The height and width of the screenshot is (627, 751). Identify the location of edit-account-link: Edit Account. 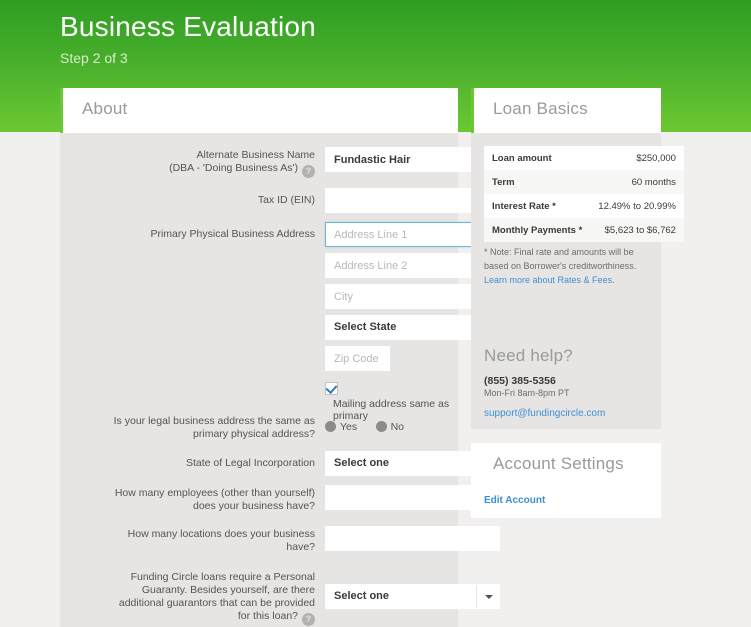
(514, 500).